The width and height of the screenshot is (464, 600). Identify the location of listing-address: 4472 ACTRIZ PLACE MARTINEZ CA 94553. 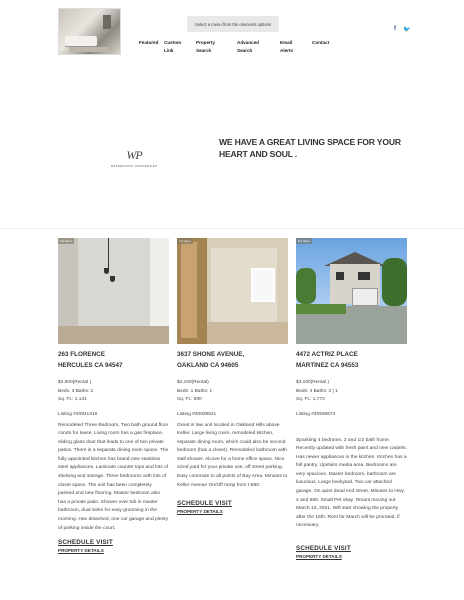
(351, 360).